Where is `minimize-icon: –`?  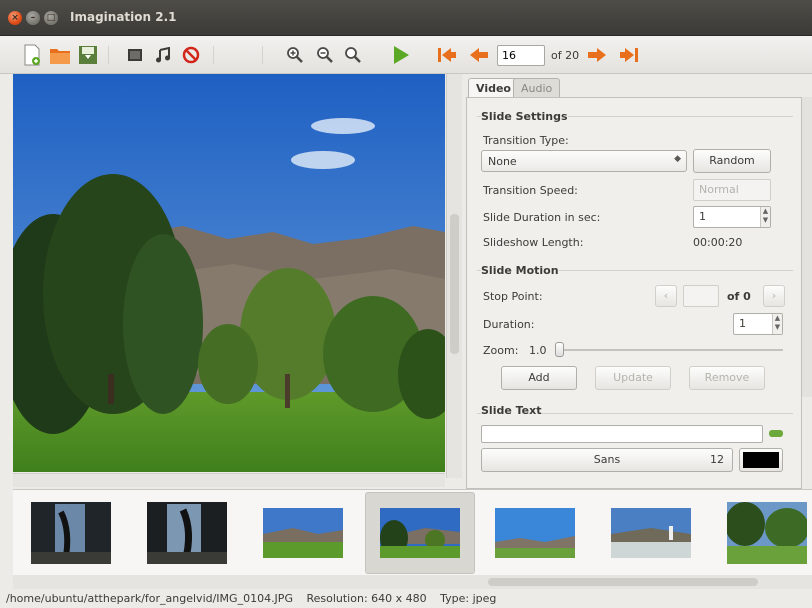 minimize-icon: – is located at coordinates (33, 18).